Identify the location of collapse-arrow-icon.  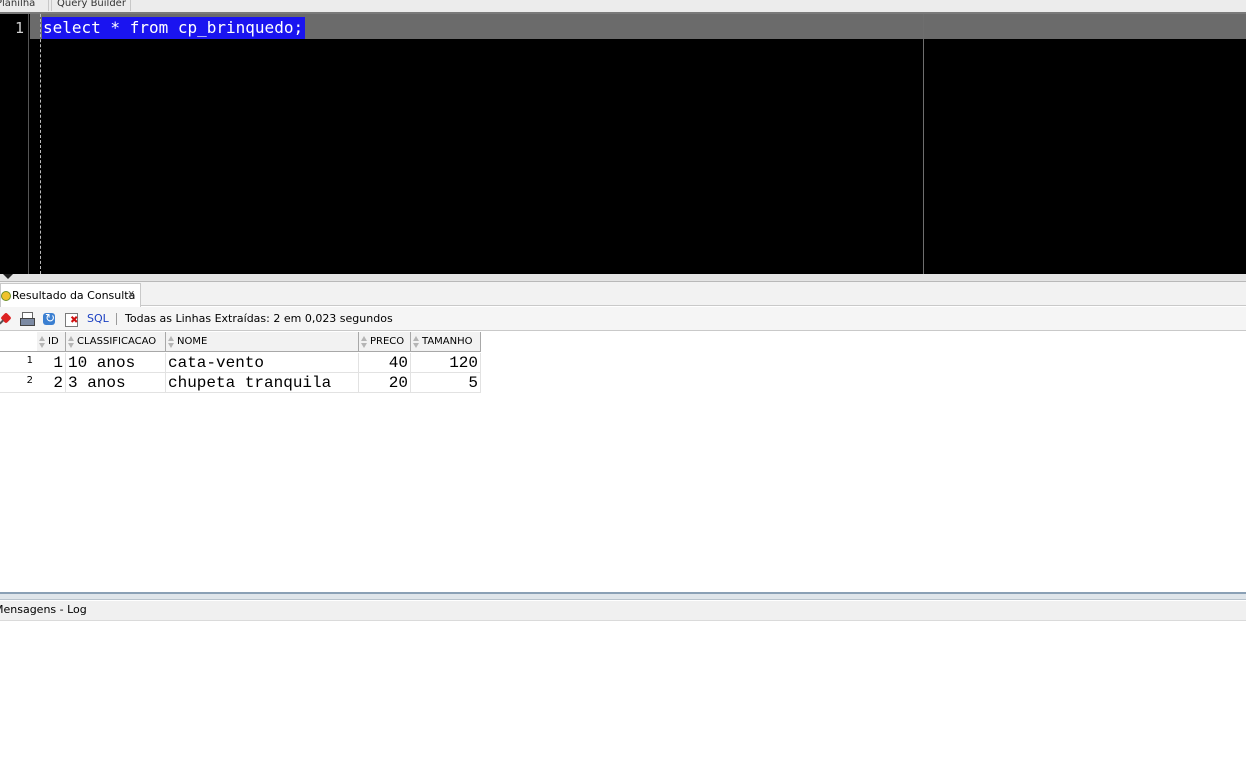
(8, 276).